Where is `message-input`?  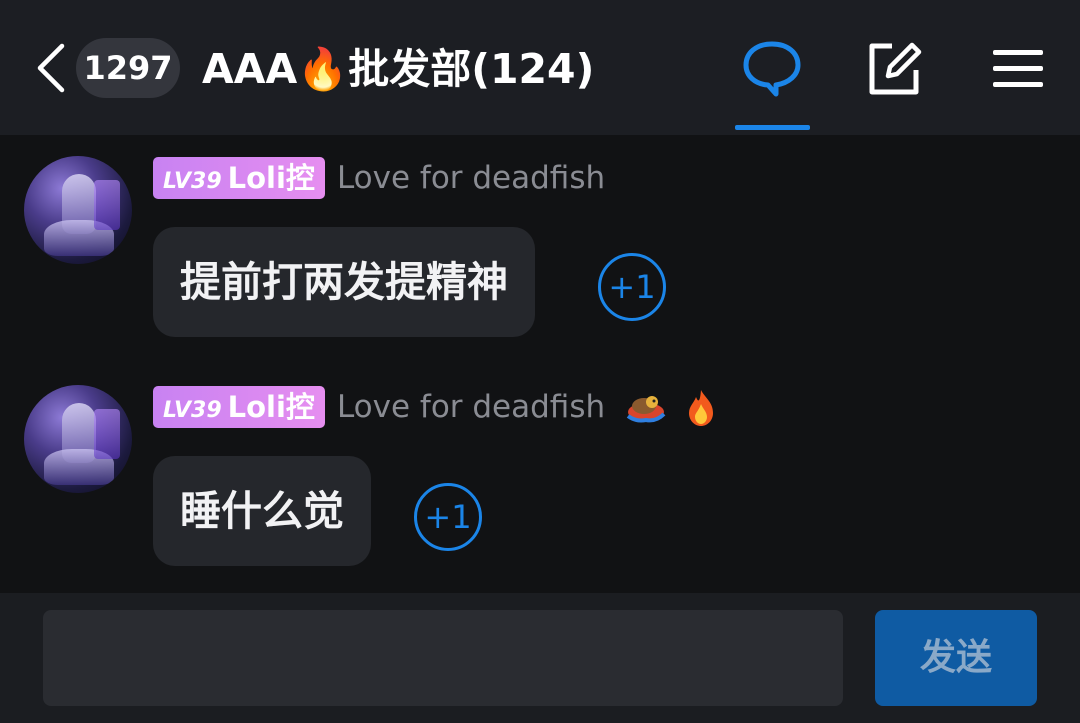
message-input is located at coordinates (443, 658).